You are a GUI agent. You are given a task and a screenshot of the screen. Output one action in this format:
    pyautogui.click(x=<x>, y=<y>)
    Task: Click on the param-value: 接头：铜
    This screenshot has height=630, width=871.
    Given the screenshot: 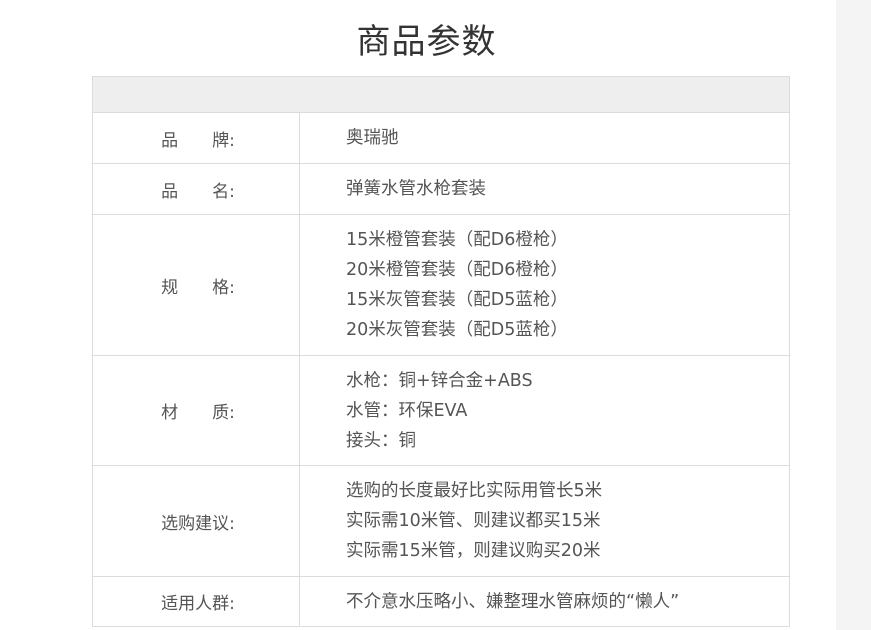 What is the action you would take?
    pyautogui.click(x=381, y=440)
    